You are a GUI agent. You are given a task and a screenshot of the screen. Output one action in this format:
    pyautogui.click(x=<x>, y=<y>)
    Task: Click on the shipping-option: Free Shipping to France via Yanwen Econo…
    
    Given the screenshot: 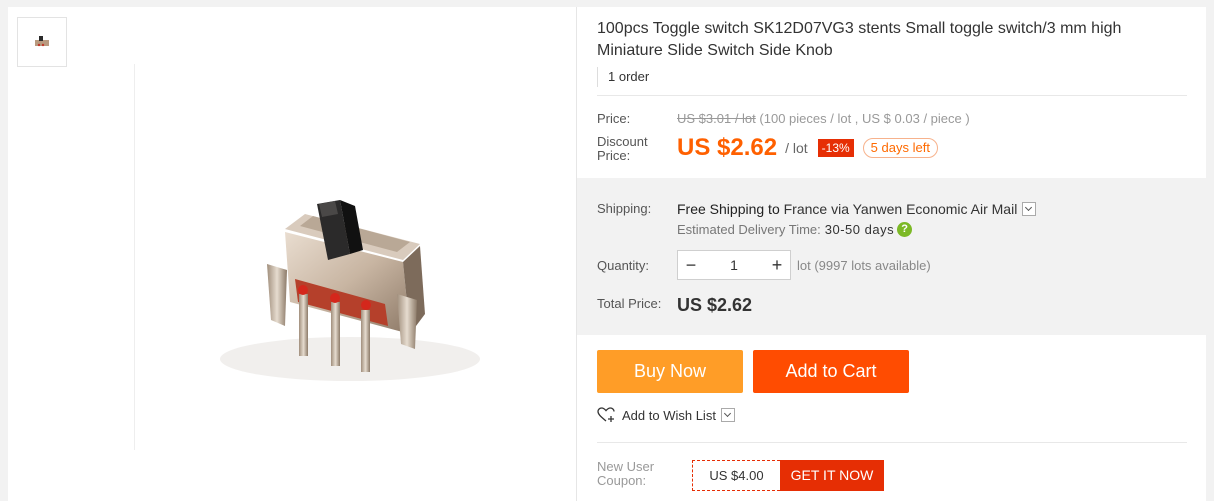 What is the action you would take?
    pyautogui.click(x=857, y=209)
    